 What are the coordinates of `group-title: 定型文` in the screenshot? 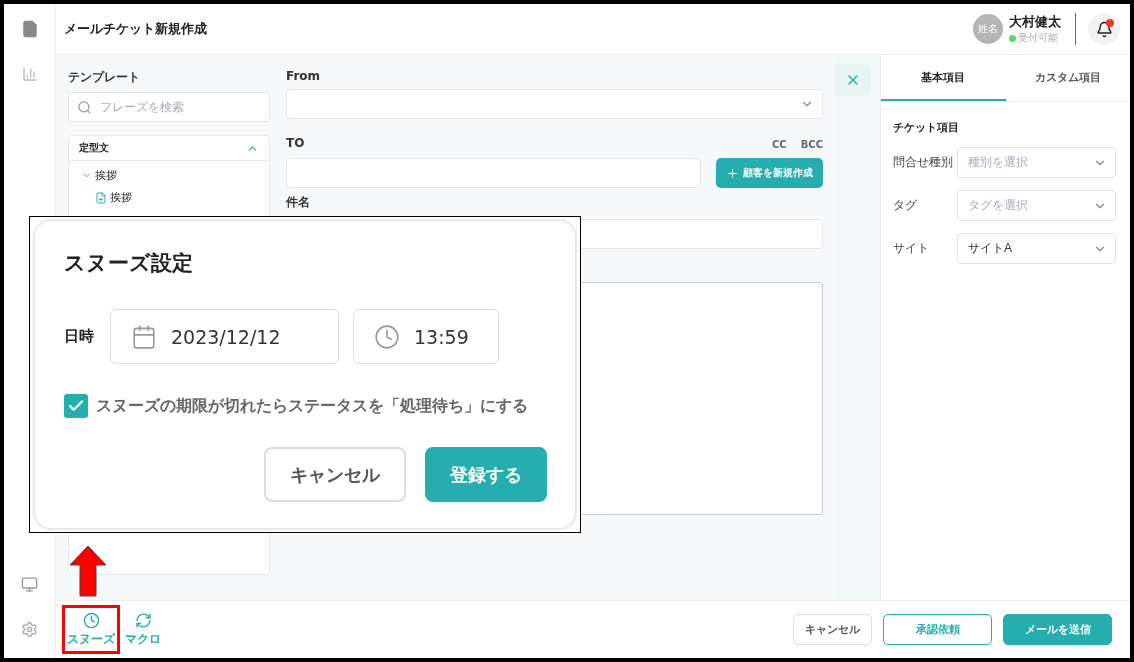 It's located at (94, 148).